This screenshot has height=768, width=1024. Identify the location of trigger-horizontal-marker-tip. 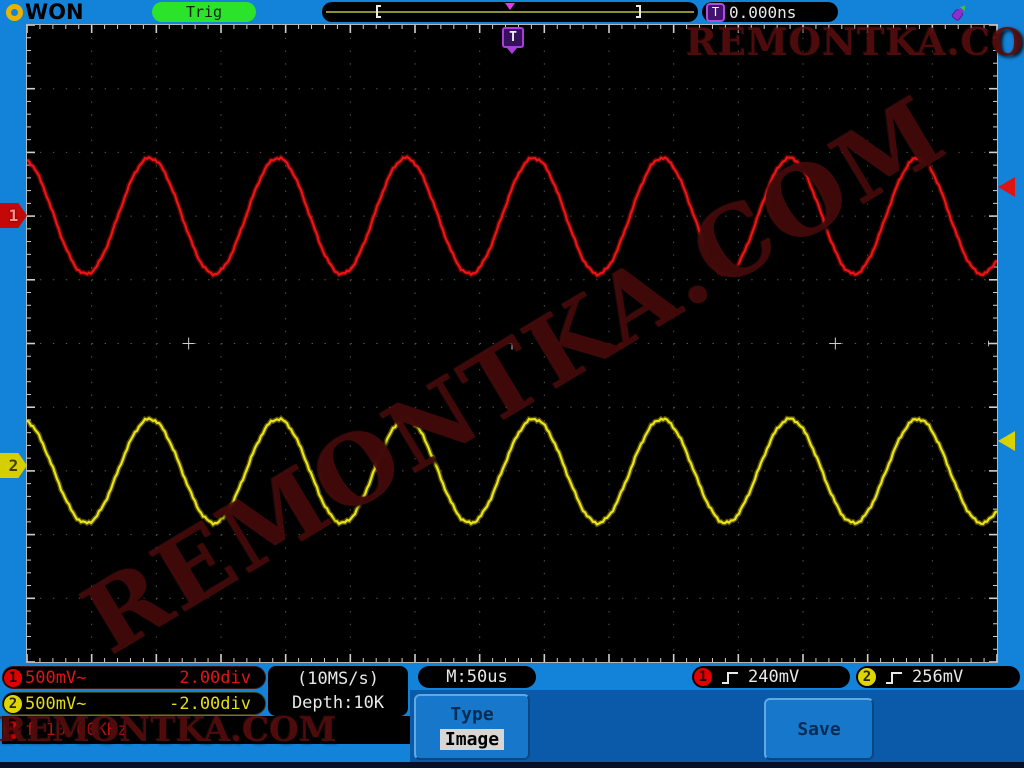
(512, 51).